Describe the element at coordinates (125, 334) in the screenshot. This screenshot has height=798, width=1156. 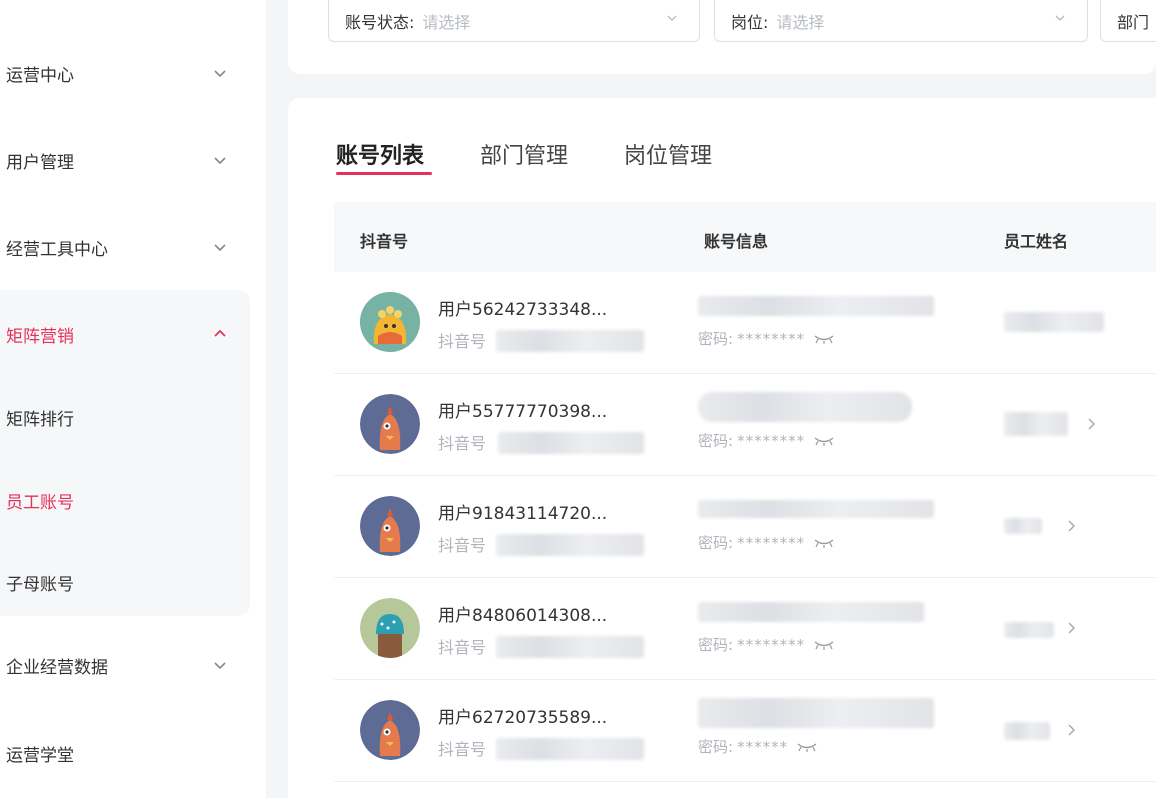
I see `sidebar-item-matrix-marketing: 矩阵营销` at that location.